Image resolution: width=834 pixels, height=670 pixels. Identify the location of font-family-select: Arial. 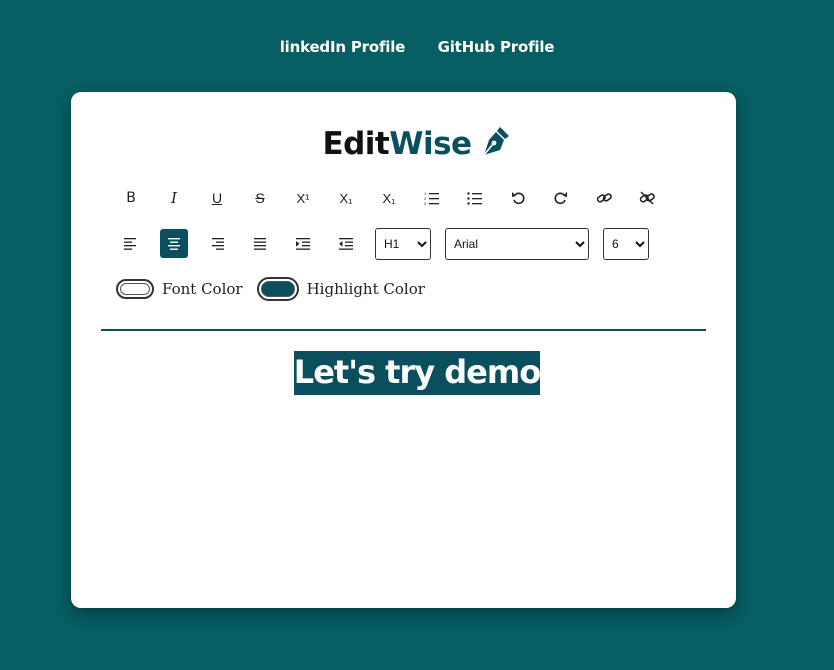
(517, 244).